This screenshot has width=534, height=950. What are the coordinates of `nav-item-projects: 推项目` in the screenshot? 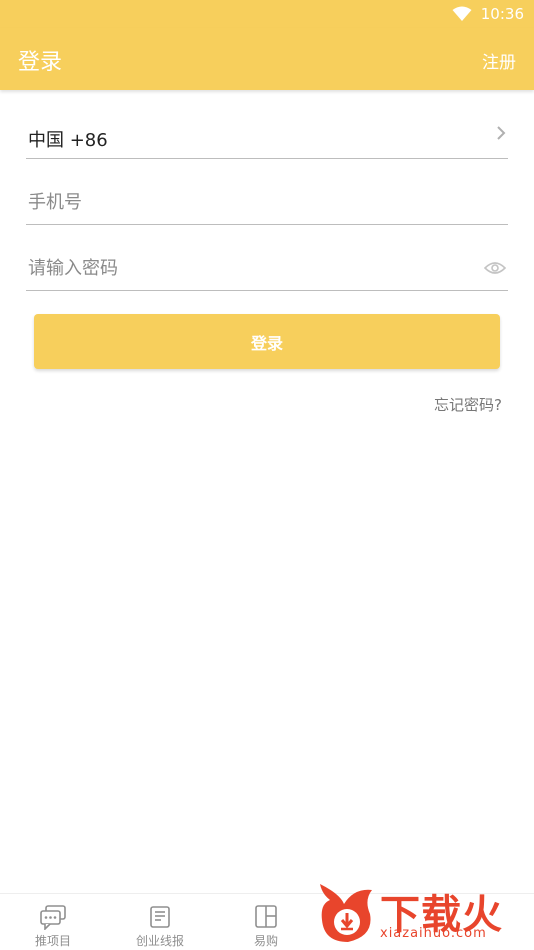 It's located at (53, 922).